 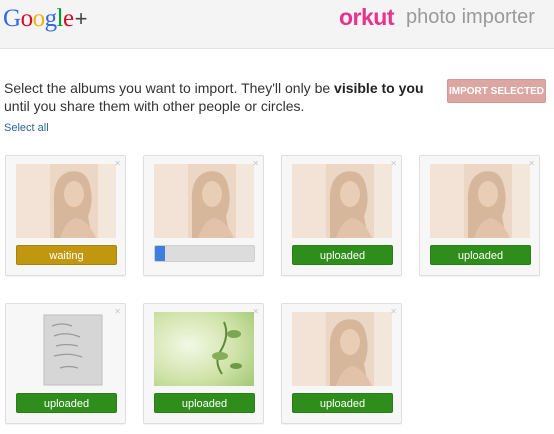 I want to click on google-letter: G, so click(x=12, y=18).